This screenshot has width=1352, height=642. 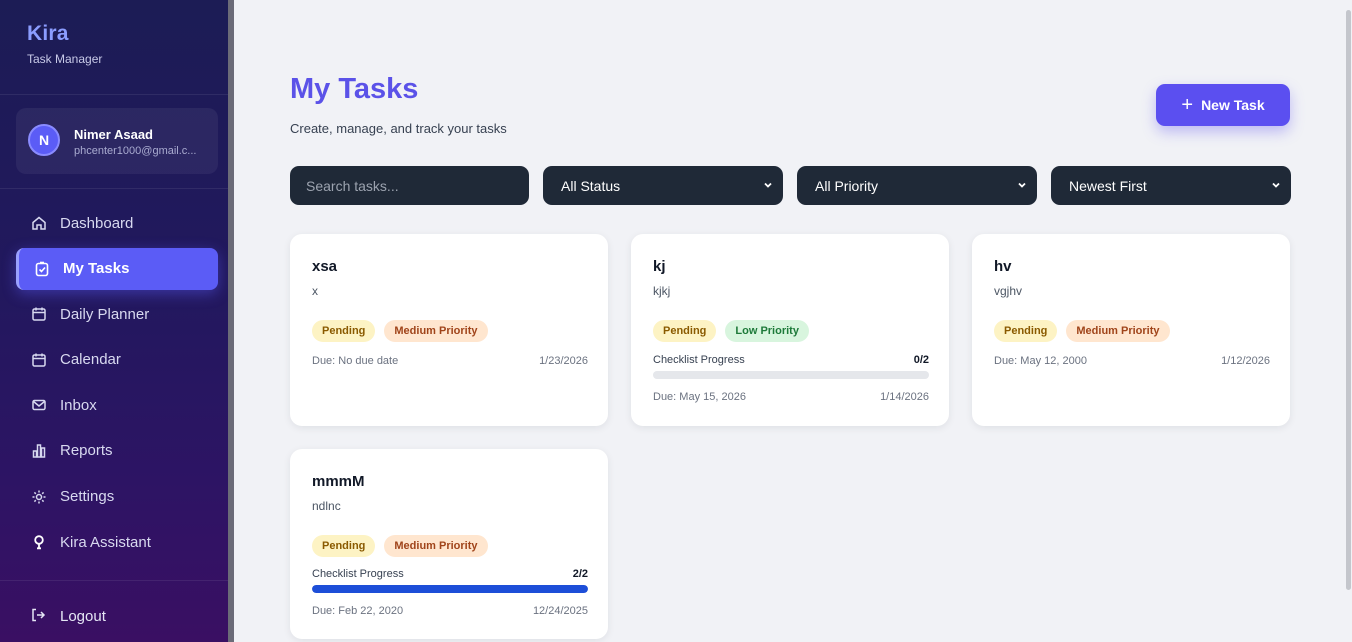 What do you see at coordinates (325, 266) in the screenshot?
I see `task-title: xsa` at bounding box center [325, 266].